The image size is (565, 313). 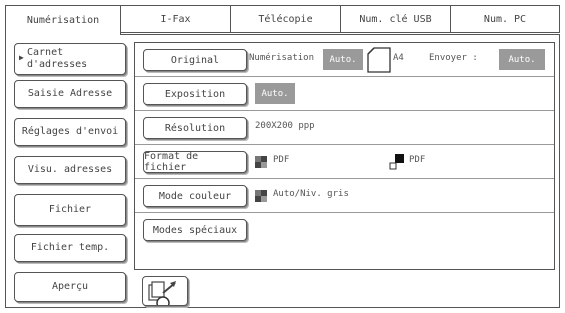 I want to click on tab-num-cle-usb: Num. clé USB, so click(x=395, y=19).